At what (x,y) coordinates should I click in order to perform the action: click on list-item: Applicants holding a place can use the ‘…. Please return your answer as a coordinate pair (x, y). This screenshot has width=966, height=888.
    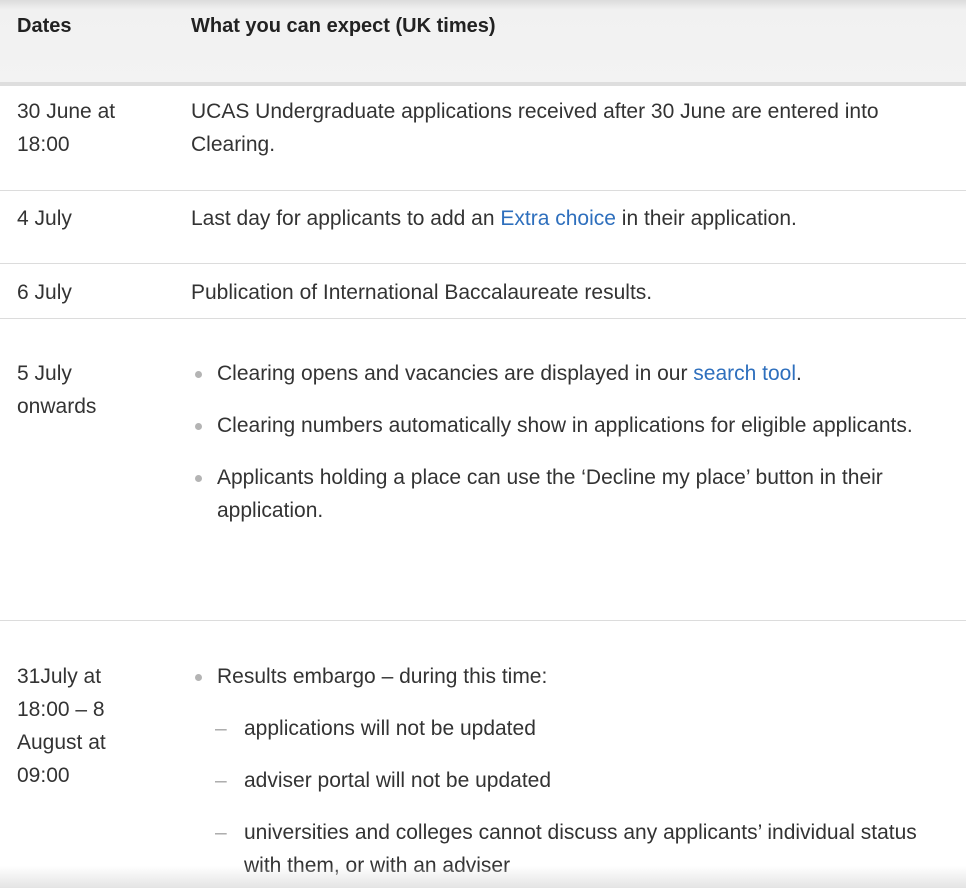
    Looking at the image, I should click on (571, 494).